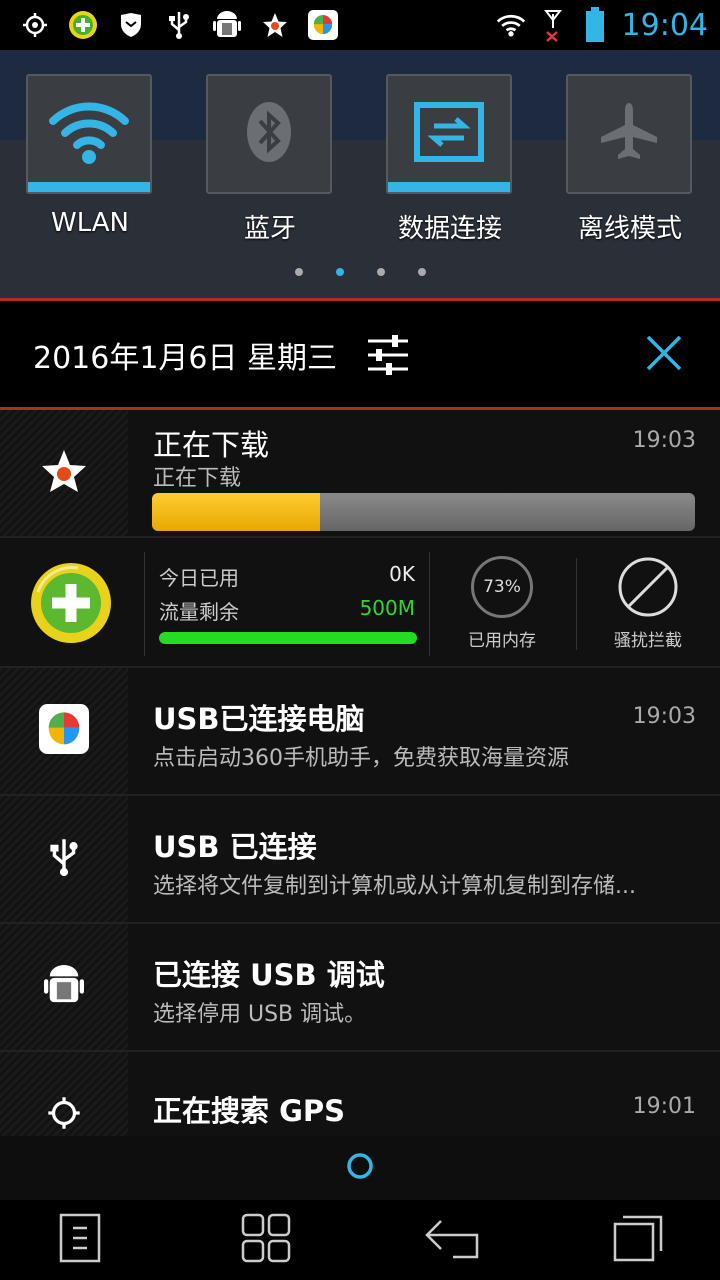 The height and width of the screenshot is (1280, 720). I want to click on notification-title: USB 已连接, so click(235, 847).